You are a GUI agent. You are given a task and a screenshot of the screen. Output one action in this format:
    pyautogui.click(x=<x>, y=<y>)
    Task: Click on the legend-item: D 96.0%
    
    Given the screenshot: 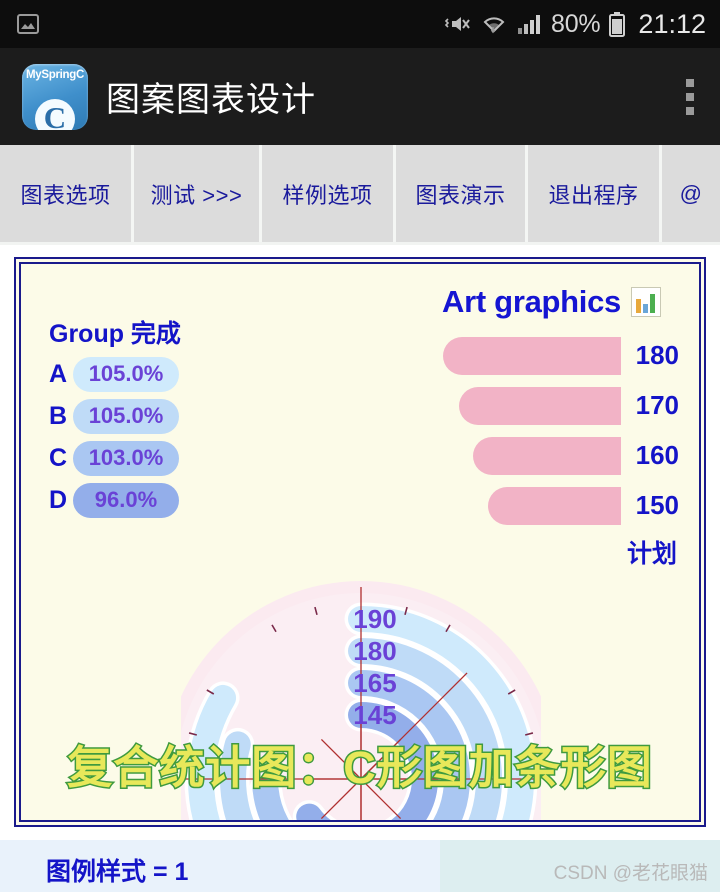 What is the action you would take?
    pyautogui.click(x=114, y=500)
    